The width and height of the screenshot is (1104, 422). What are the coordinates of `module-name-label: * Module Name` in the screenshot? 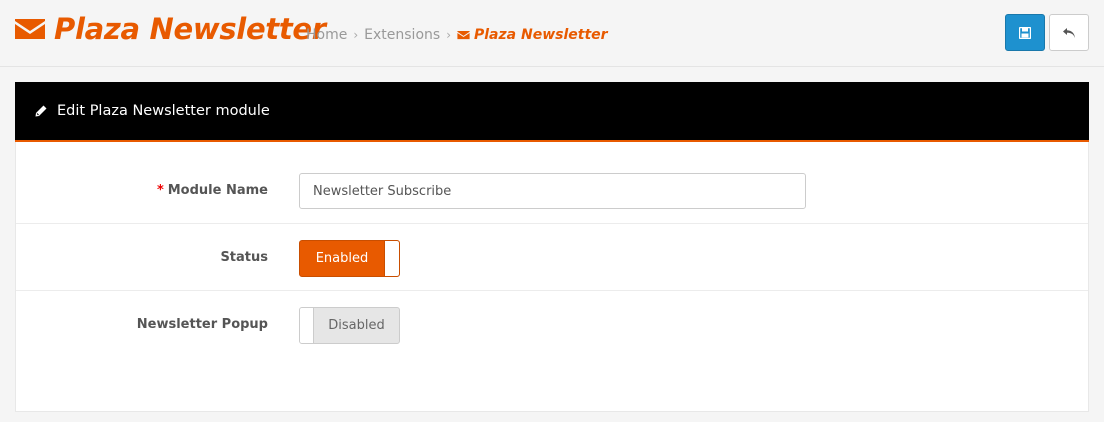 It's located at (212, 190).